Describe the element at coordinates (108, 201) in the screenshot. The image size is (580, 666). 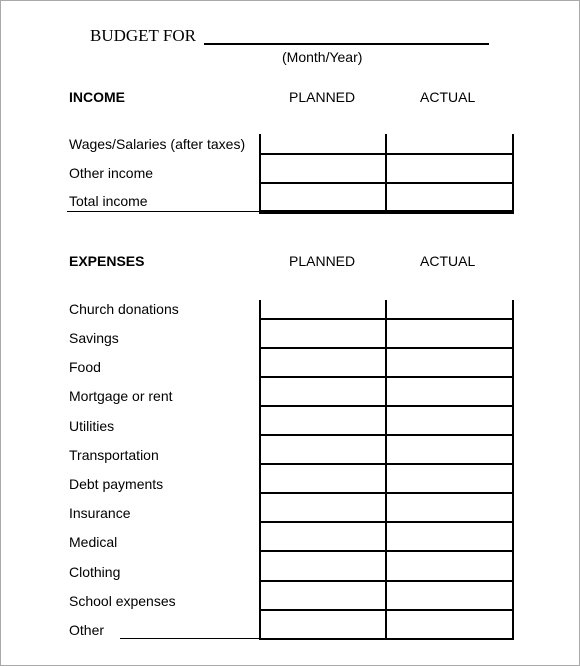
I see `income-row-label: Total income` at that location.